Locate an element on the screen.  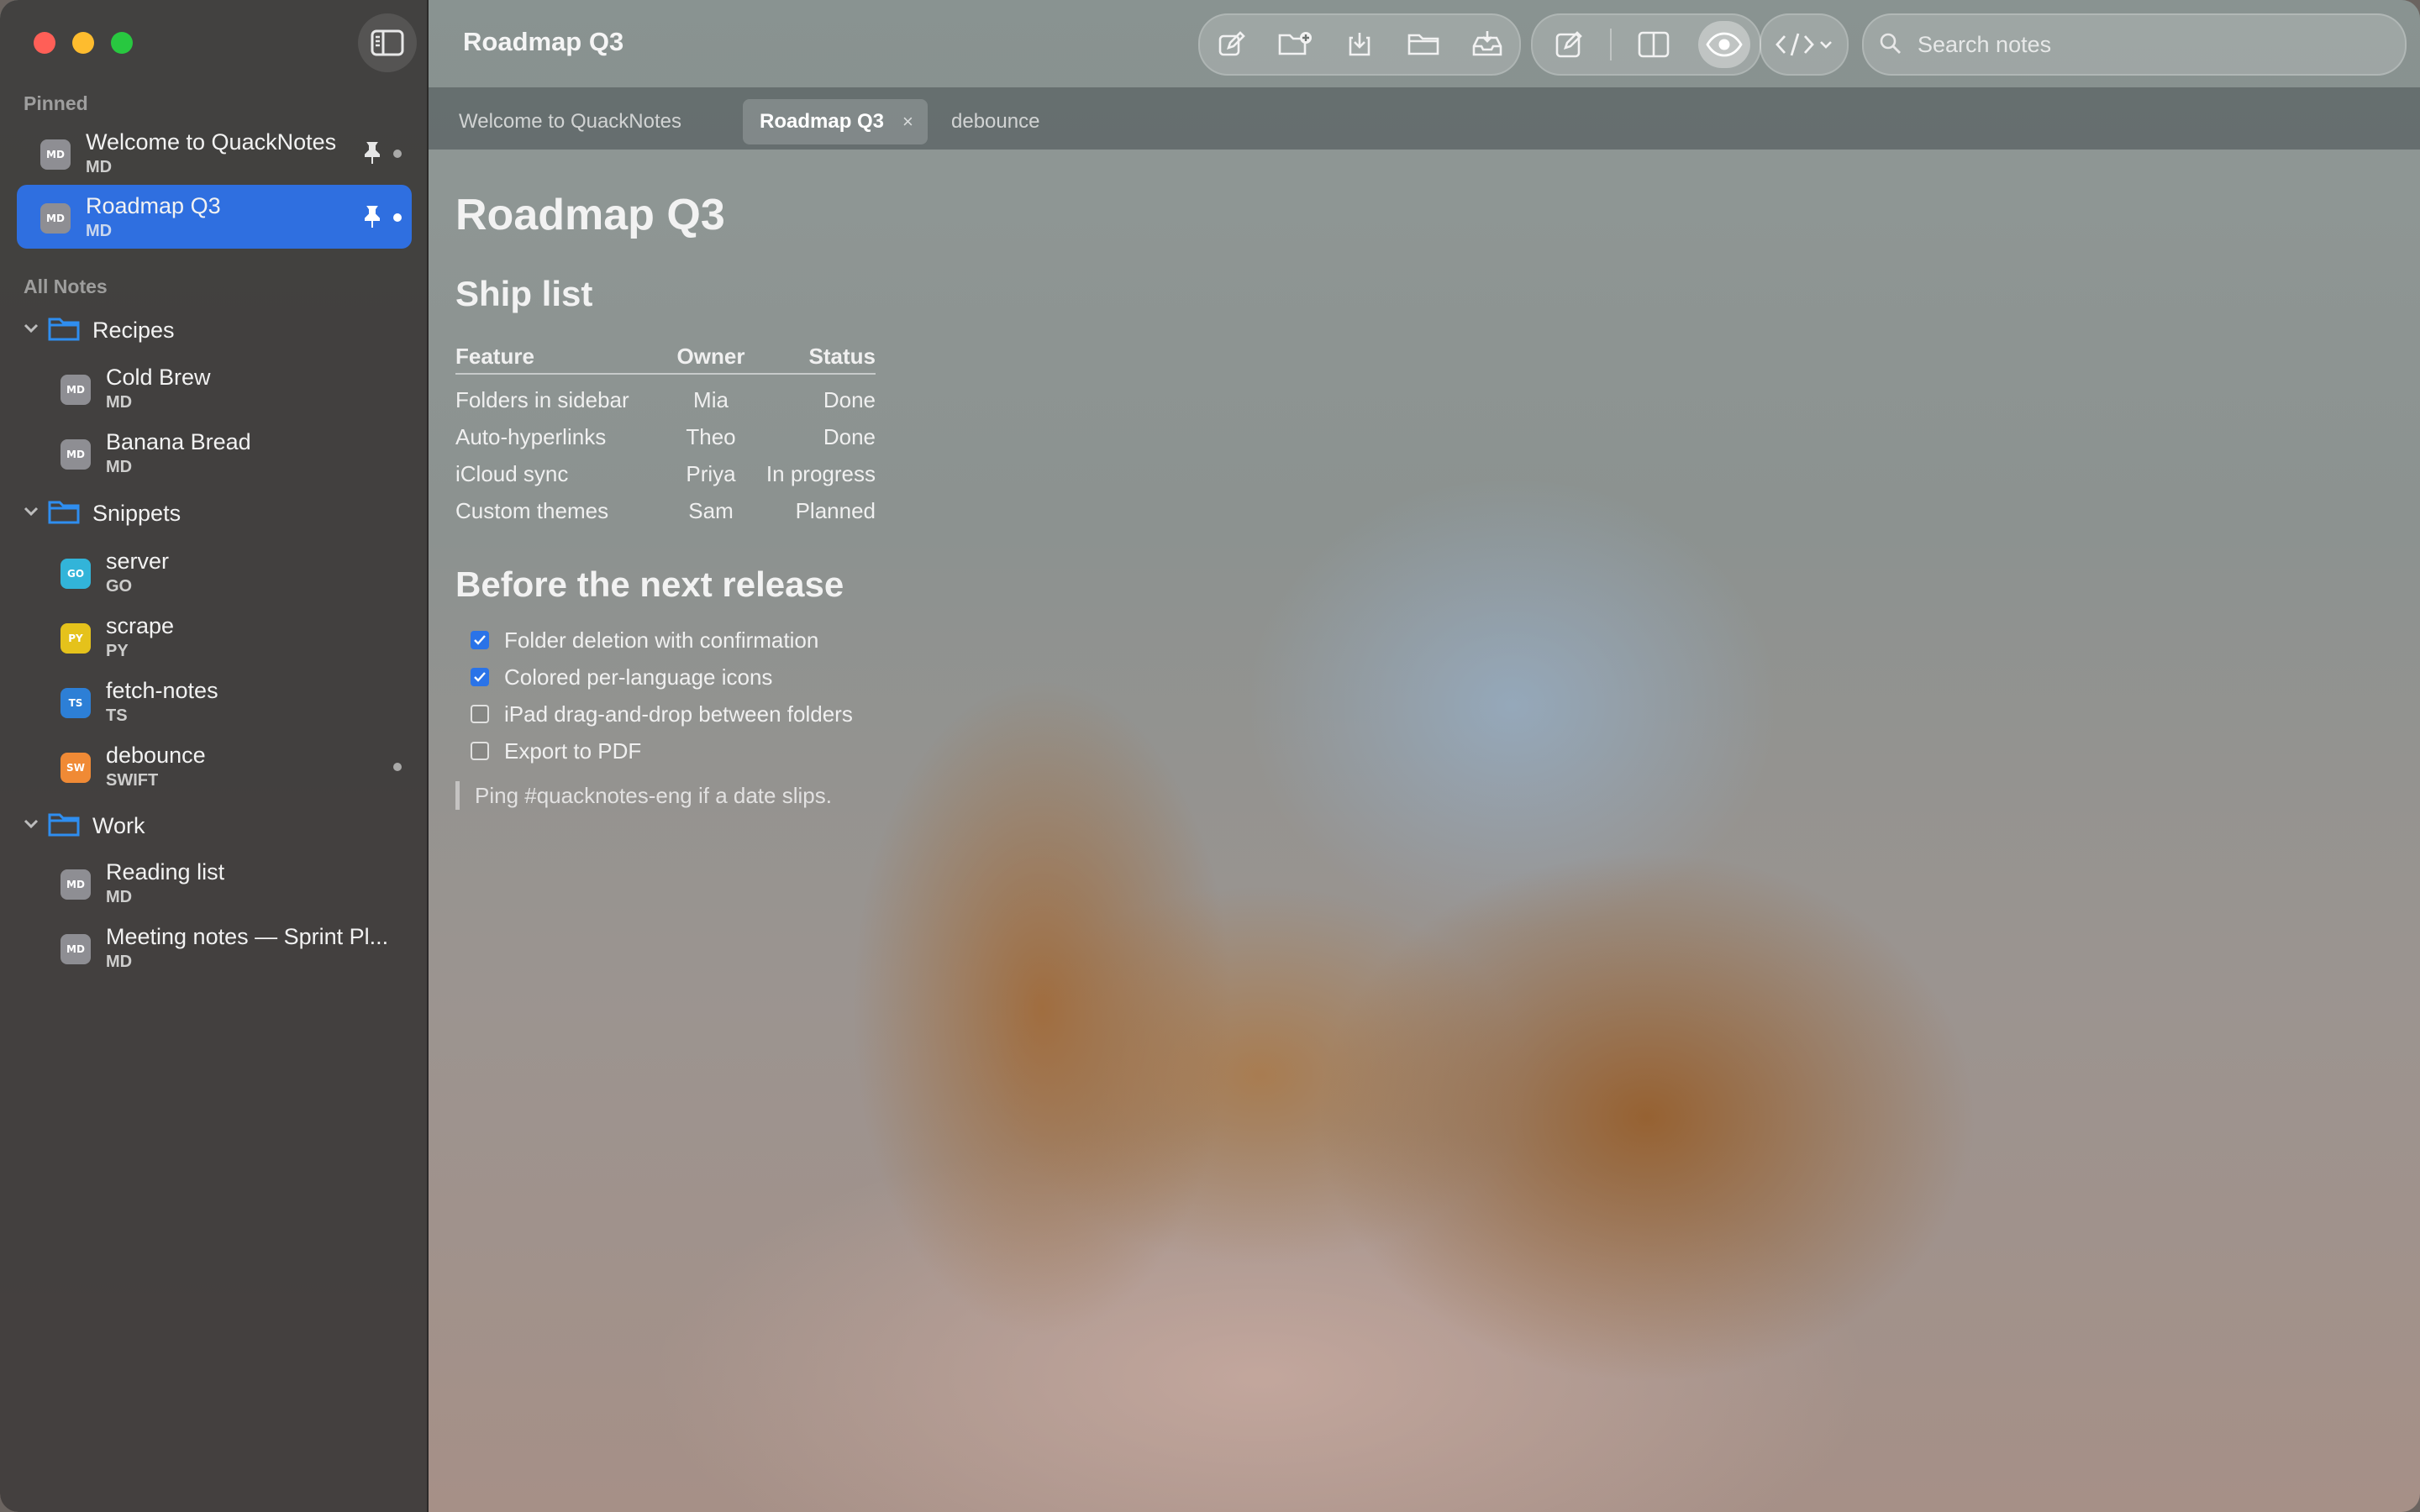
edit-mode-icon is located at coordinates (1568, 44).